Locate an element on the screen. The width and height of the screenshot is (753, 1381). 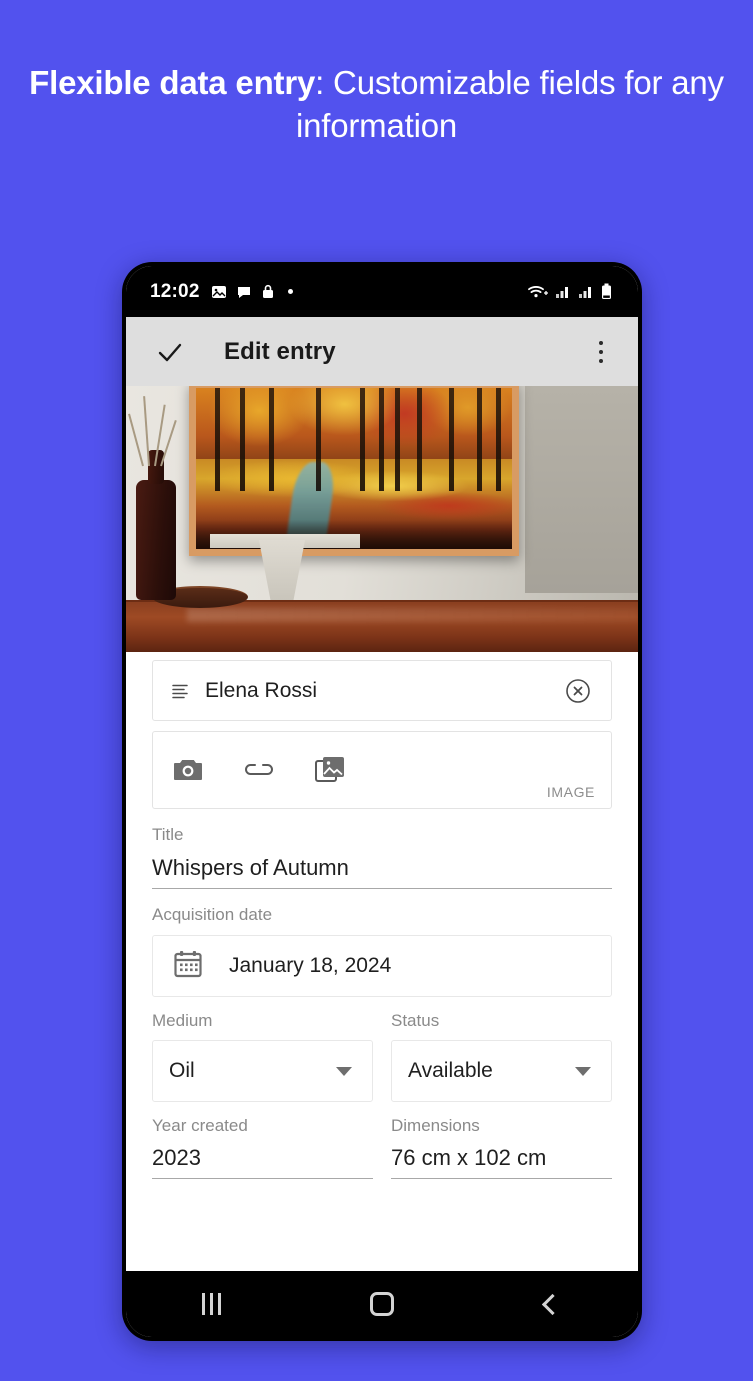
recents-button is located at coordinates (211, 1304).